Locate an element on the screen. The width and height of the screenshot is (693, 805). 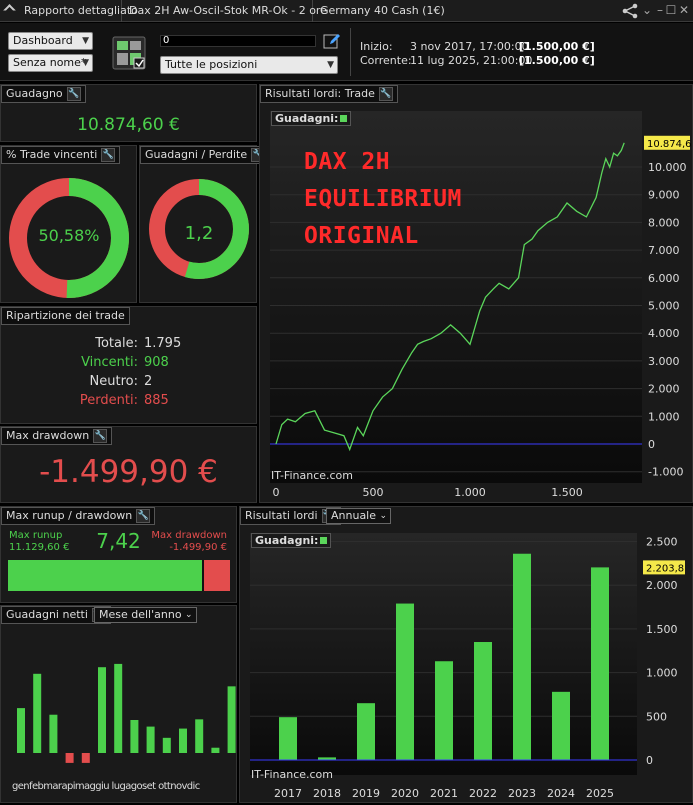
win-label: Vincenti: is located at coordinates (109, 362).